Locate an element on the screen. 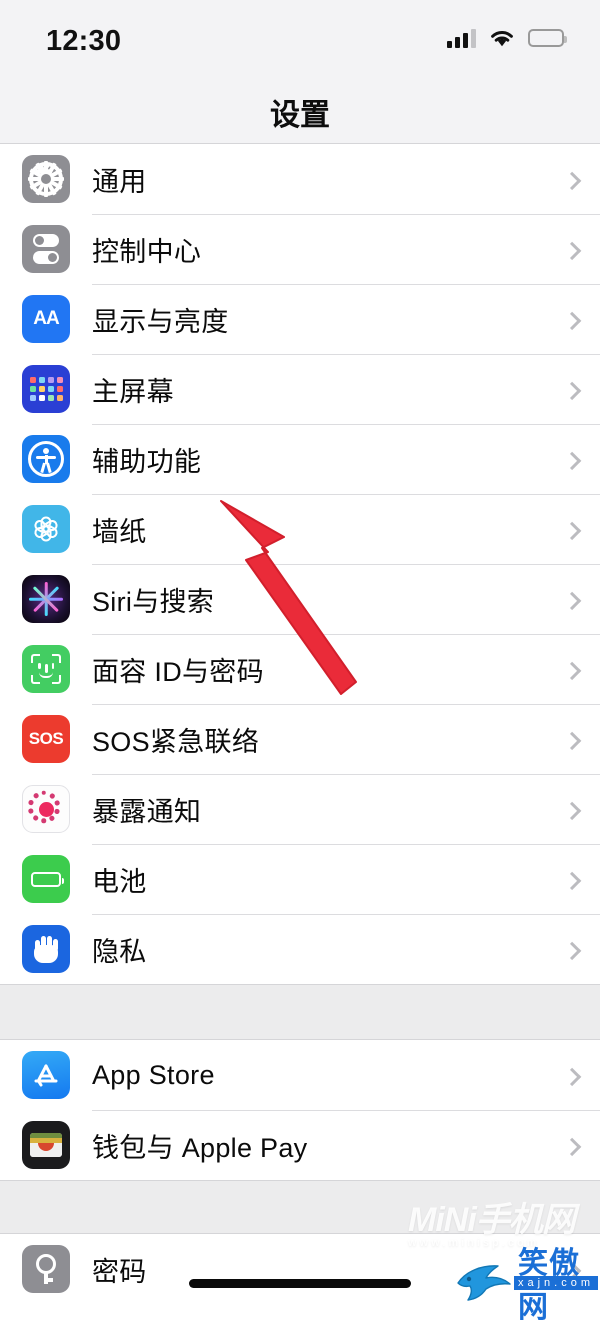  cellular-signal-icon is located at coordinates (461, 38).